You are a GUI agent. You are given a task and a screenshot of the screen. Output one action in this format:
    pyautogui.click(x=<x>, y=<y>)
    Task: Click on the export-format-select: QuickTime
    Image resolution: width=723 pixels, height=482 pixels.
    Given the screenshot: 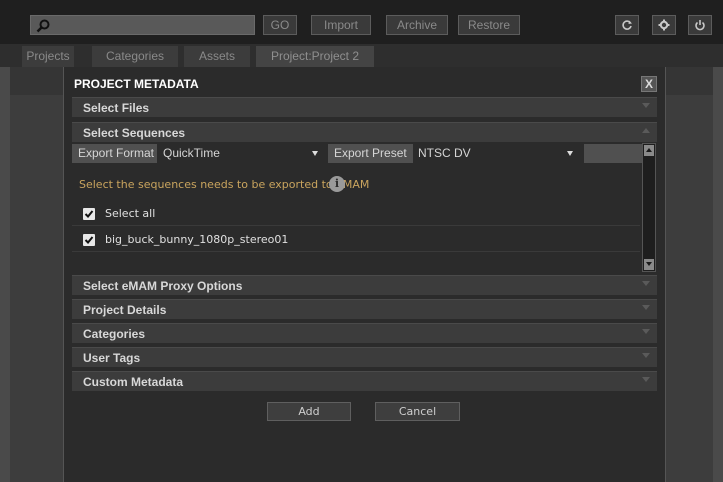 What is the action you would take?
    pyautogui.click(x=241, y=153)
    